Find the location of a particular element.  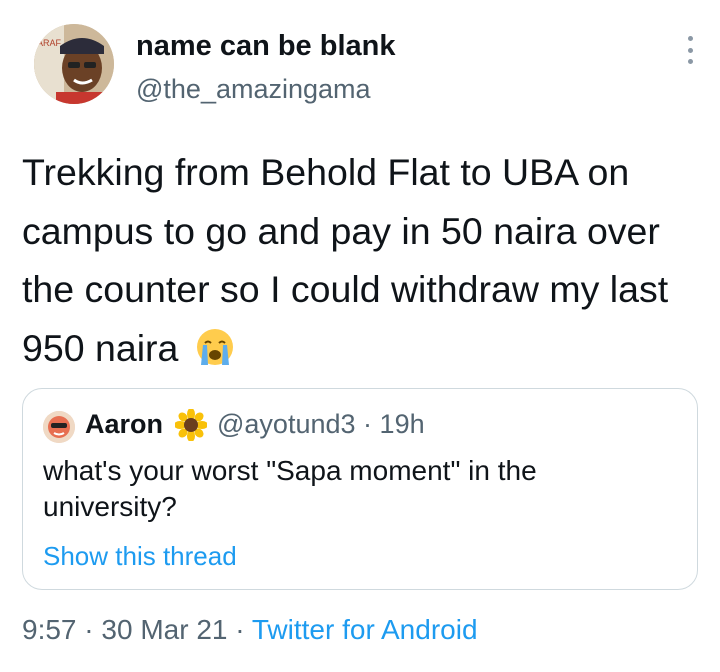

sob-emoji-icon is located at coordinates (214, 346).